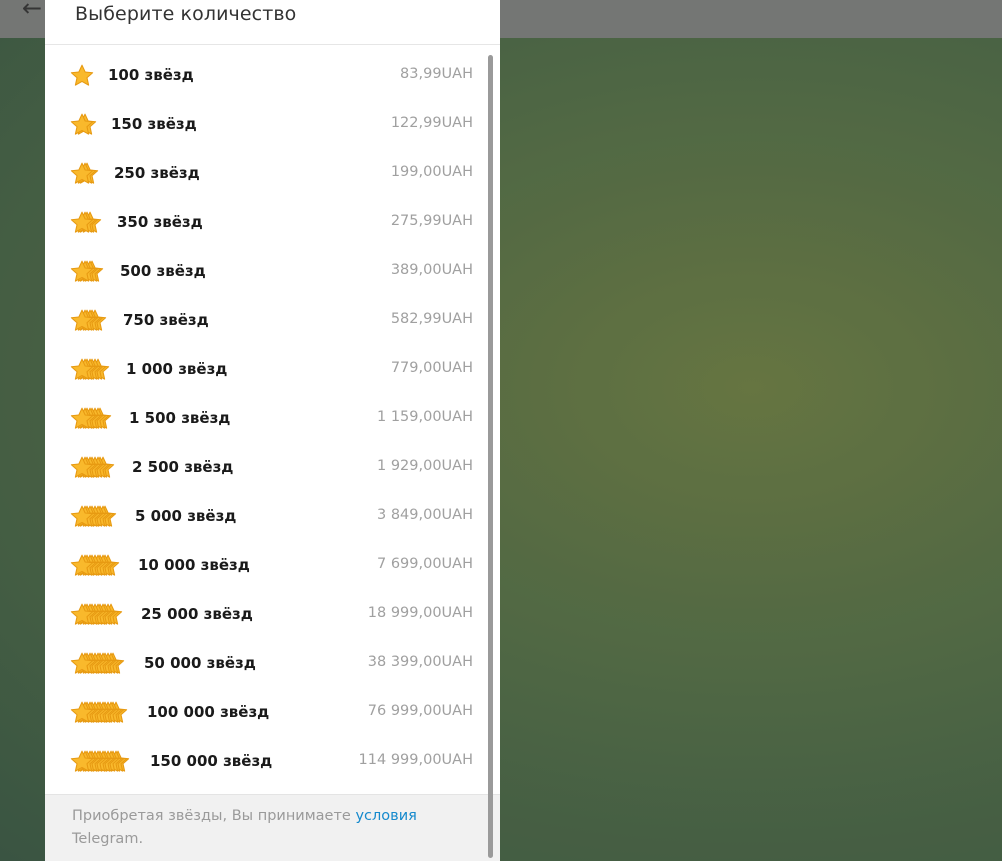  What do you see at coordinates (265, 663) in the screenshot?
I see `star-option-12: 50 000 звёзд 38 399,00UAH` at bounding box center [265, 663].